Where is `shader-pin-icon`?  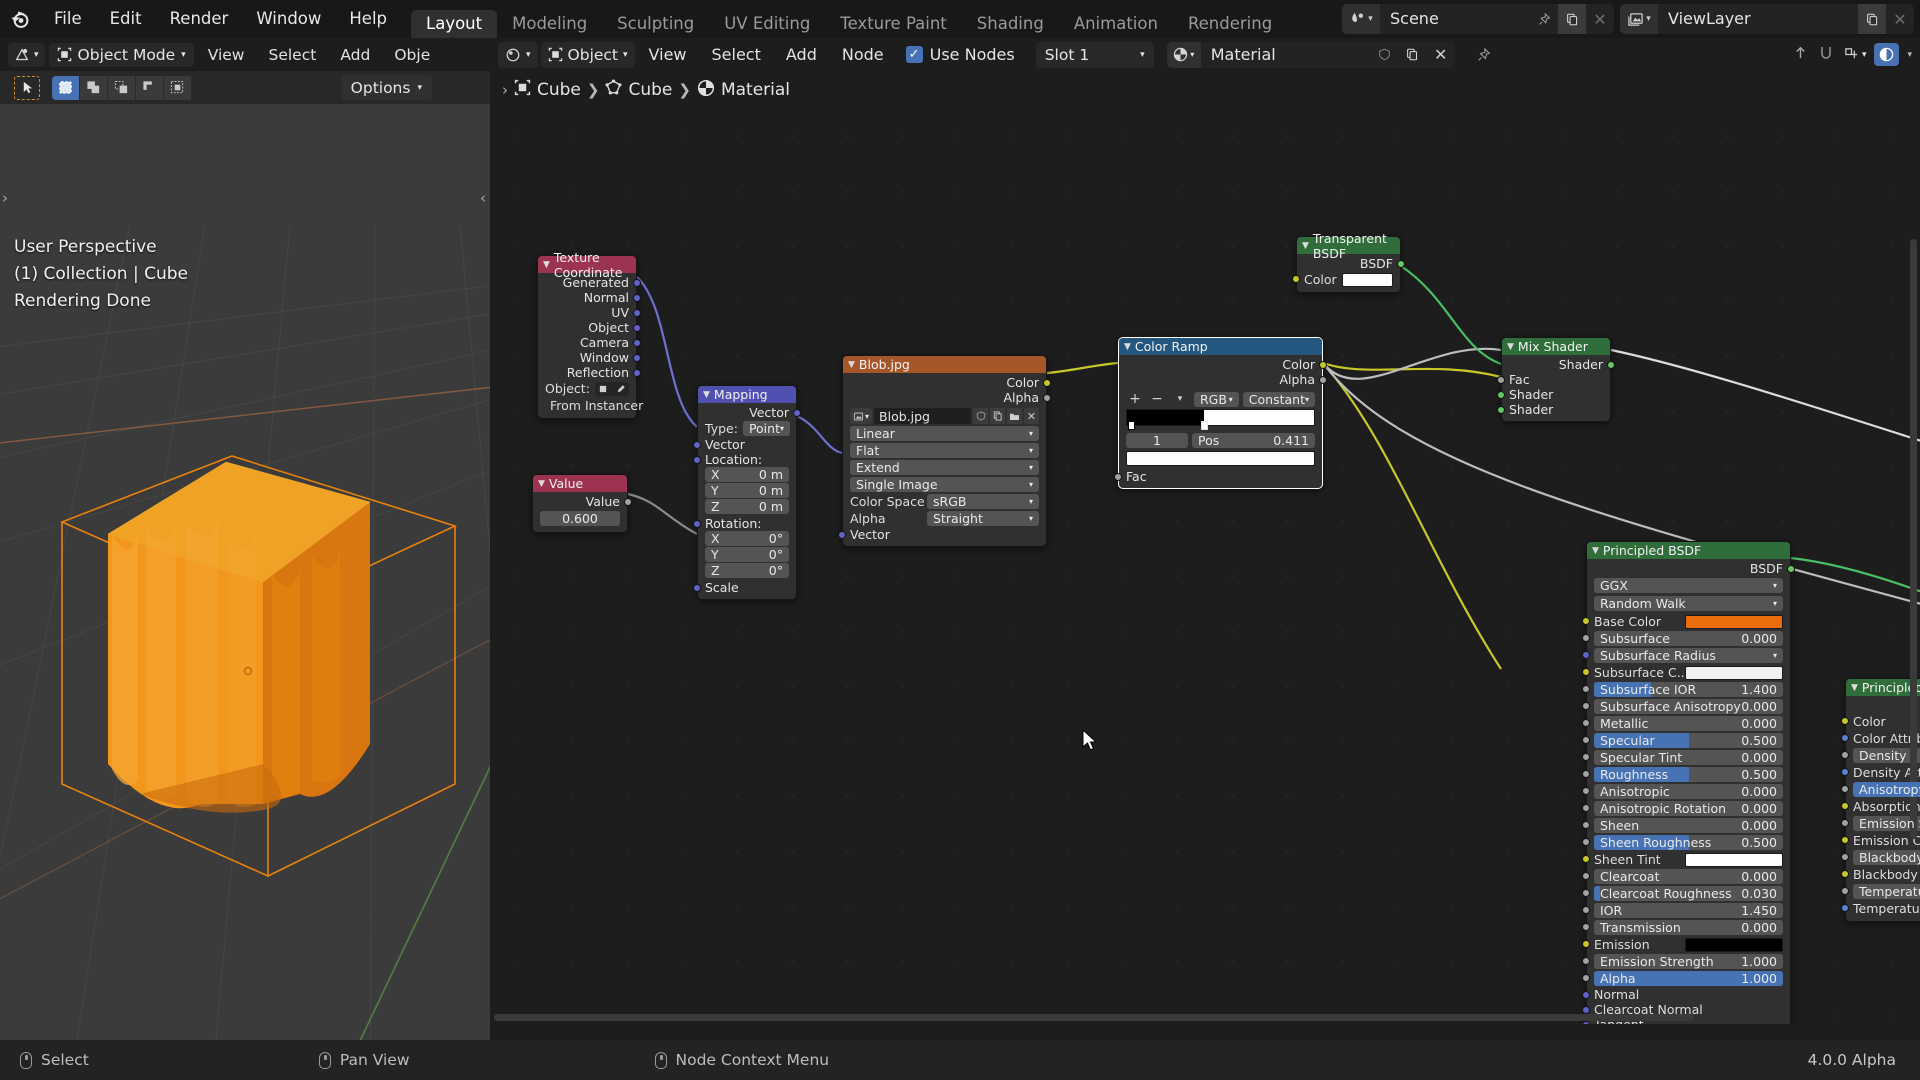 shader-pin-icon is located at coordinates (1484, 55).